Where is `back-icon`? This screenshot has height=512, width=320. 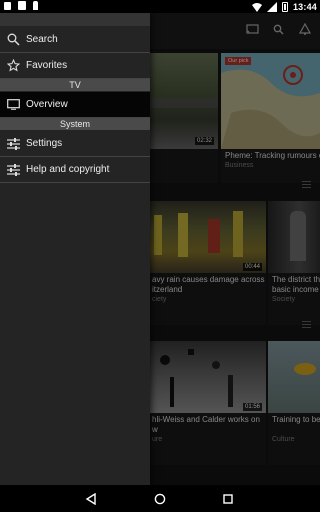
back-icon is located at coordinates (90, 499).